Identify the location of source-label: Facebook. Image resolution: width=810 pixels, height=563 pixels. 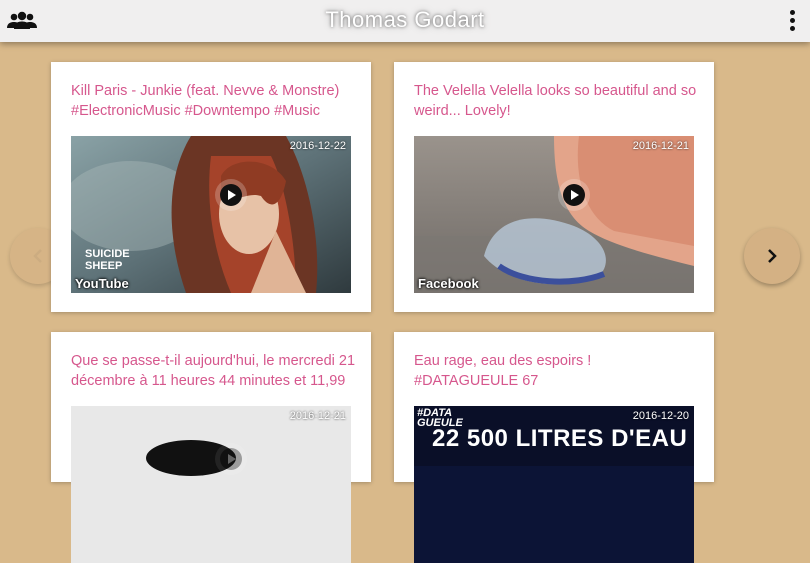
(448, 283).